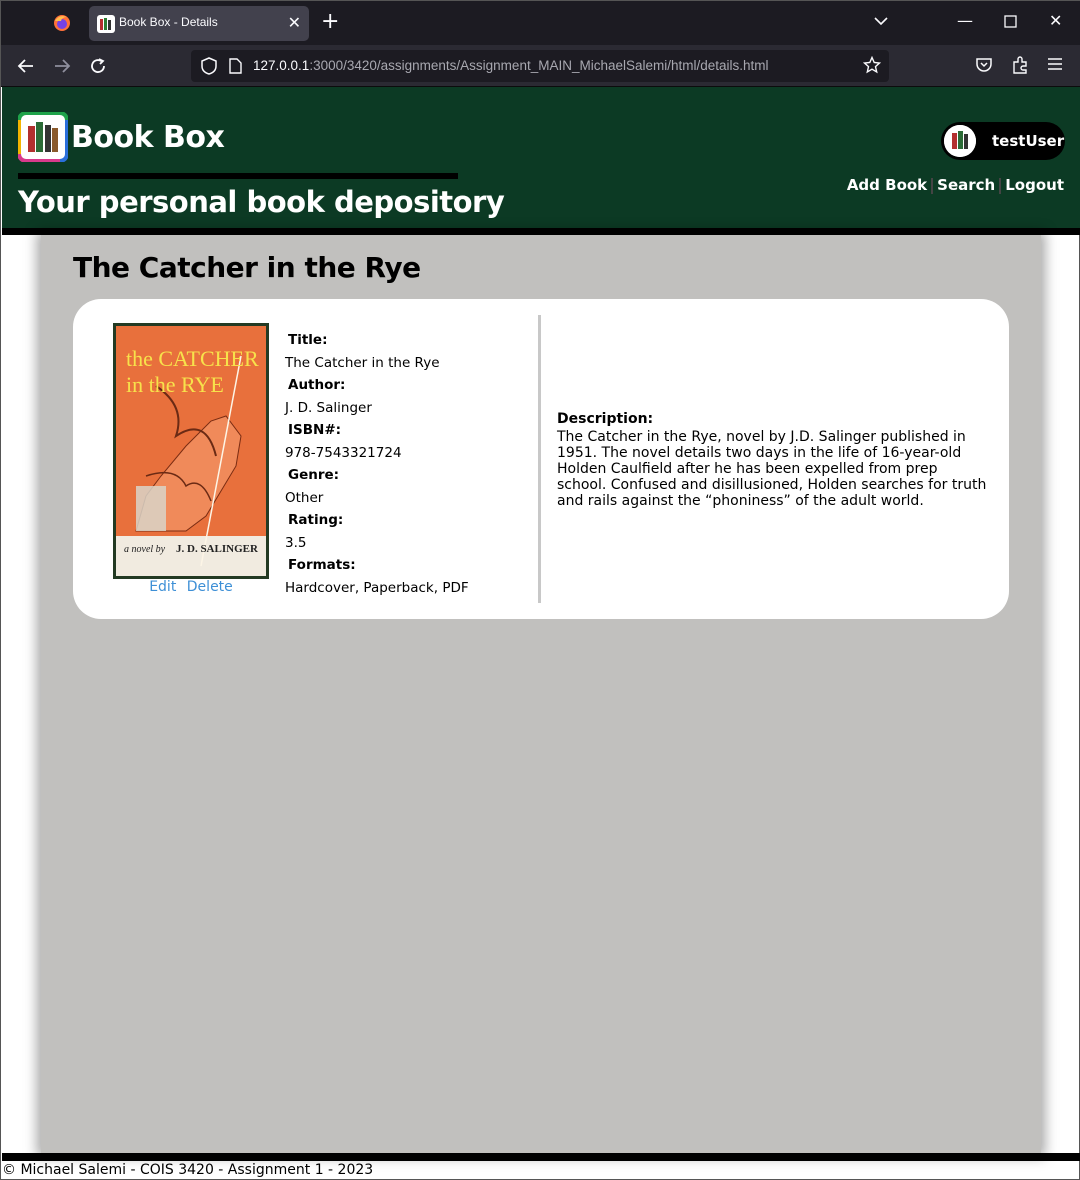 This screenshot has width=1080, height=1180. I want to click on tab-title: Book Box - Details, so click(168, 22).